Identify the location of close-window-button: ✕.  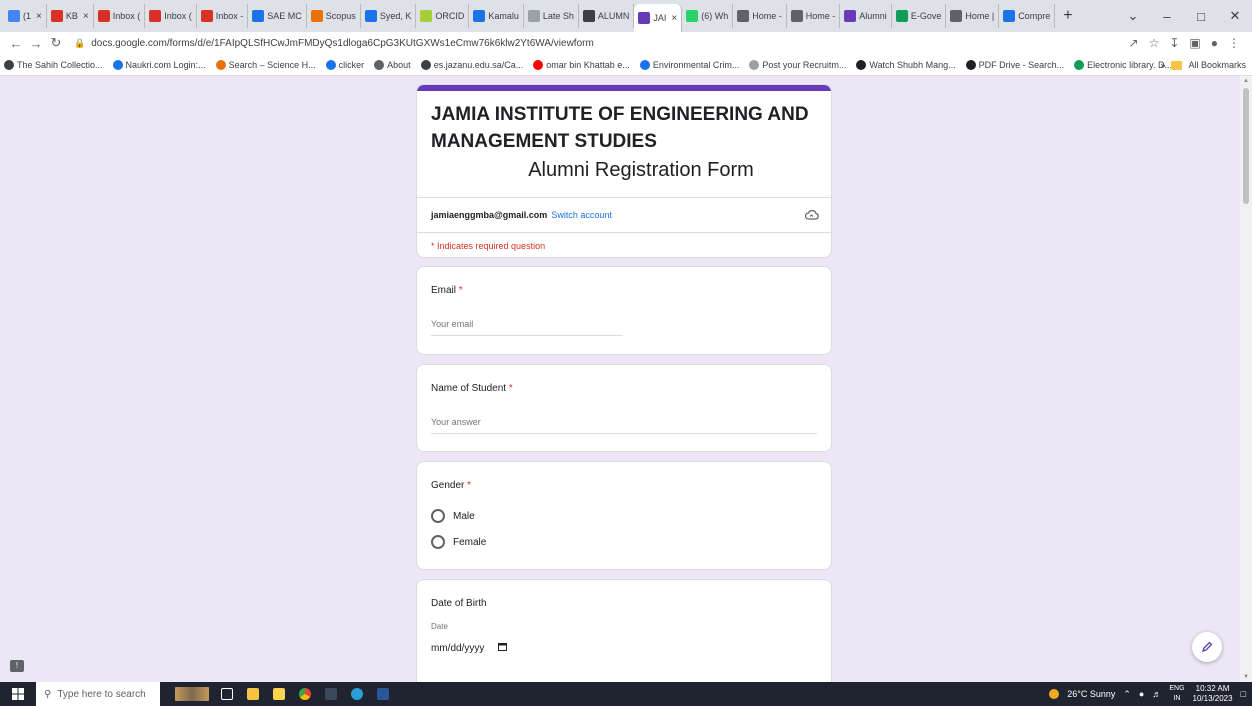
(1235, 16).